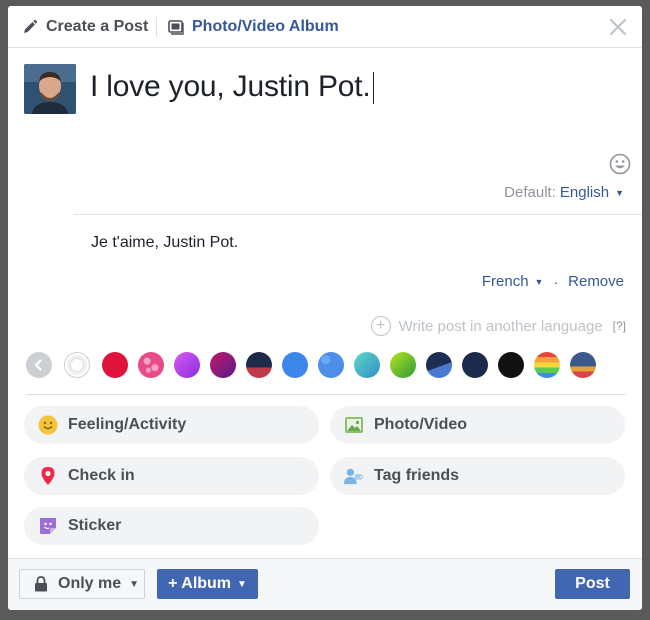  I want to click on translation-language-select: French, so click(505, 281).